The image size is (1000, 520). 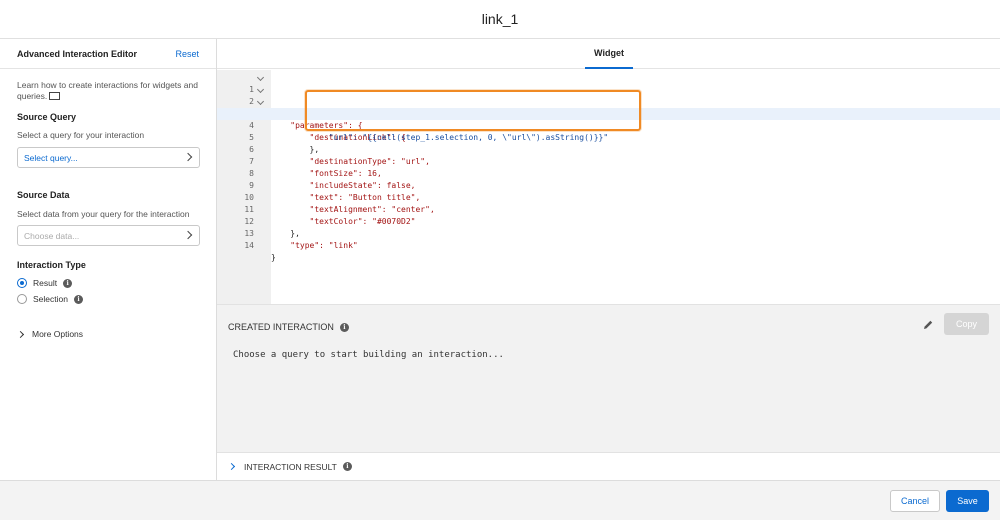 I want to click on tab-widget: Widget, so click(x=609, y=54).